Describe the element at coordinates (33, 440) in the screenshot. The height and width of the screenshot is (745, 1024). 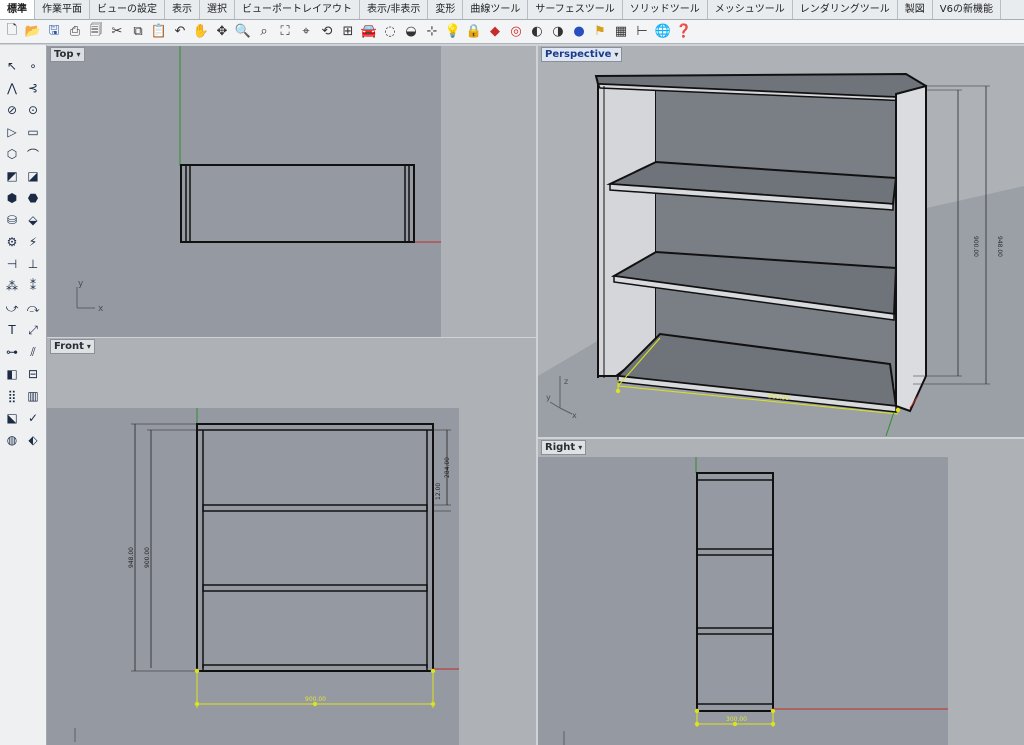
I see `paint-icon: ⬖` at that location.